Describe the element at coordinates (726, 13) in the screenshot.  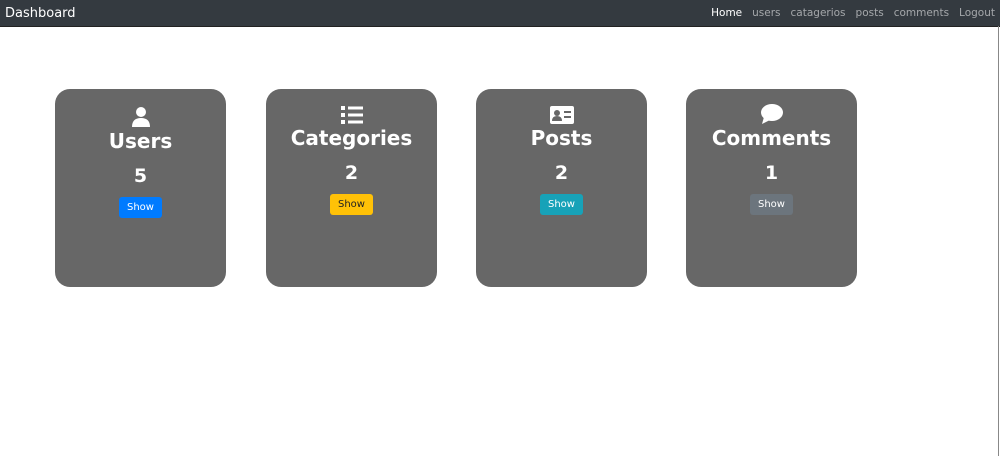
I see `nav-home: Home` at that location.